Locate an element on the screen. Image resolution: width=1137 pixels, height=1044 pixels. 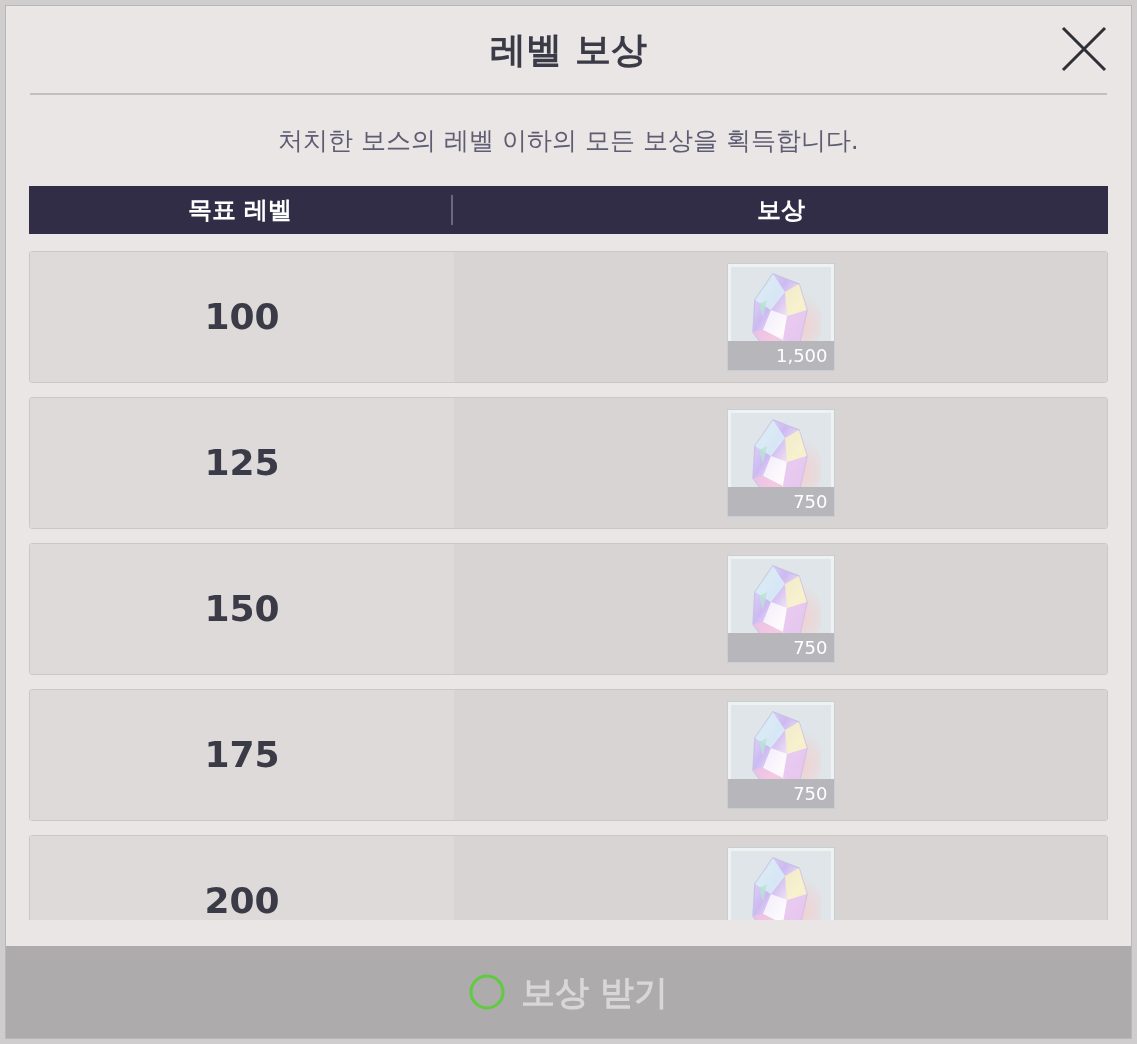
level-cell: 200 is located at coordinates (242, 878).